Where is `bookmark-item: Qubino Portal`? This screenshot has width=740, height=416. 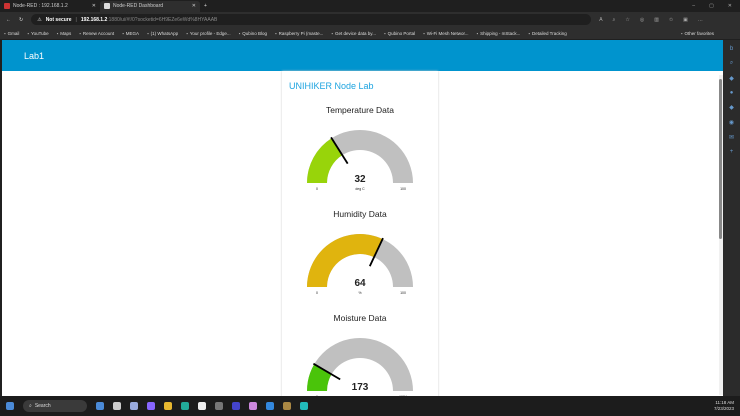
bookmark-item: Qubino Portal is located at coordinates (400, 33).